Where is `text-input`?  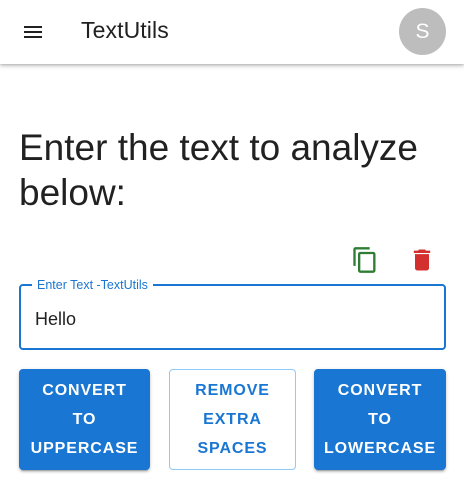 text-input is located at coordinates (232, 319).